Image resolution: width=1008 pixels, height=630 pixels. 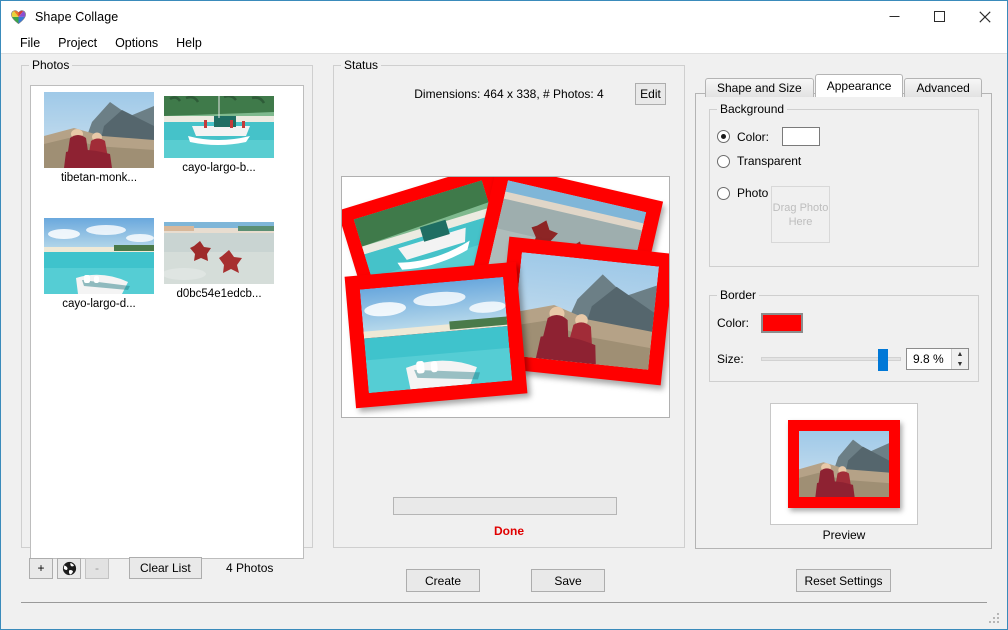 I want to click on menu-item-help: Help, so click(x=189, y=43).